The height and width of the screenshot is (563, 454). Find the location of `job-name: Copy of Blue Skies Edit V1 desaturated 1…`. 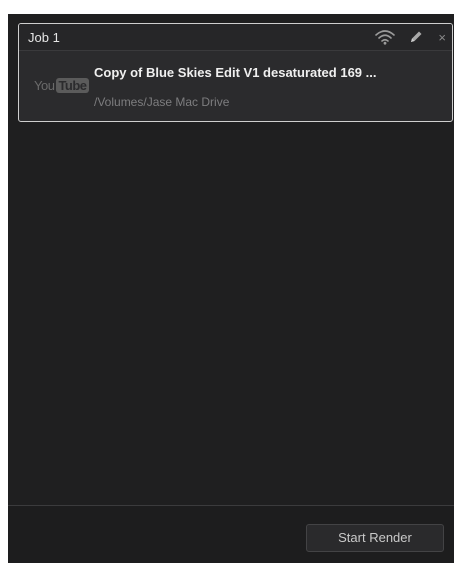

job-name: Copy of Blue Skies Edit V1 desaturated 1… is located at coordinates (235, 72).